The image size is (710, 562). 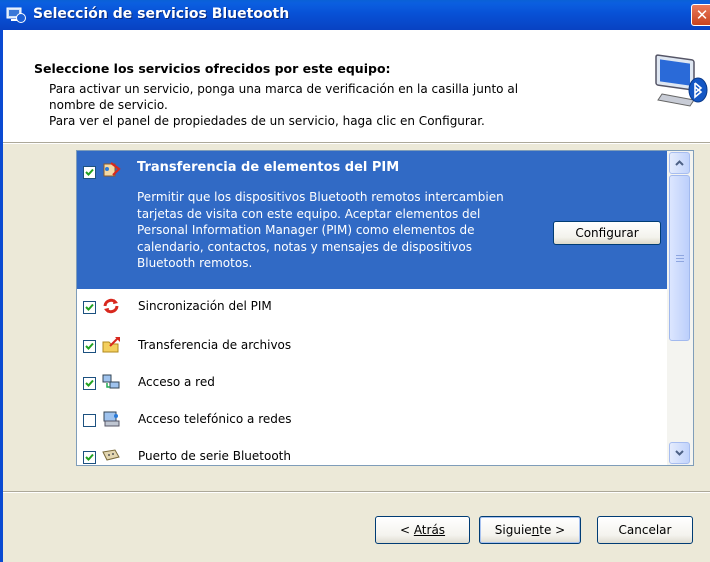 What do you see at coordinates (645, 530) in the screenshot?
I see `cancel-button: Cancelar` at bounding box center [645, 530].